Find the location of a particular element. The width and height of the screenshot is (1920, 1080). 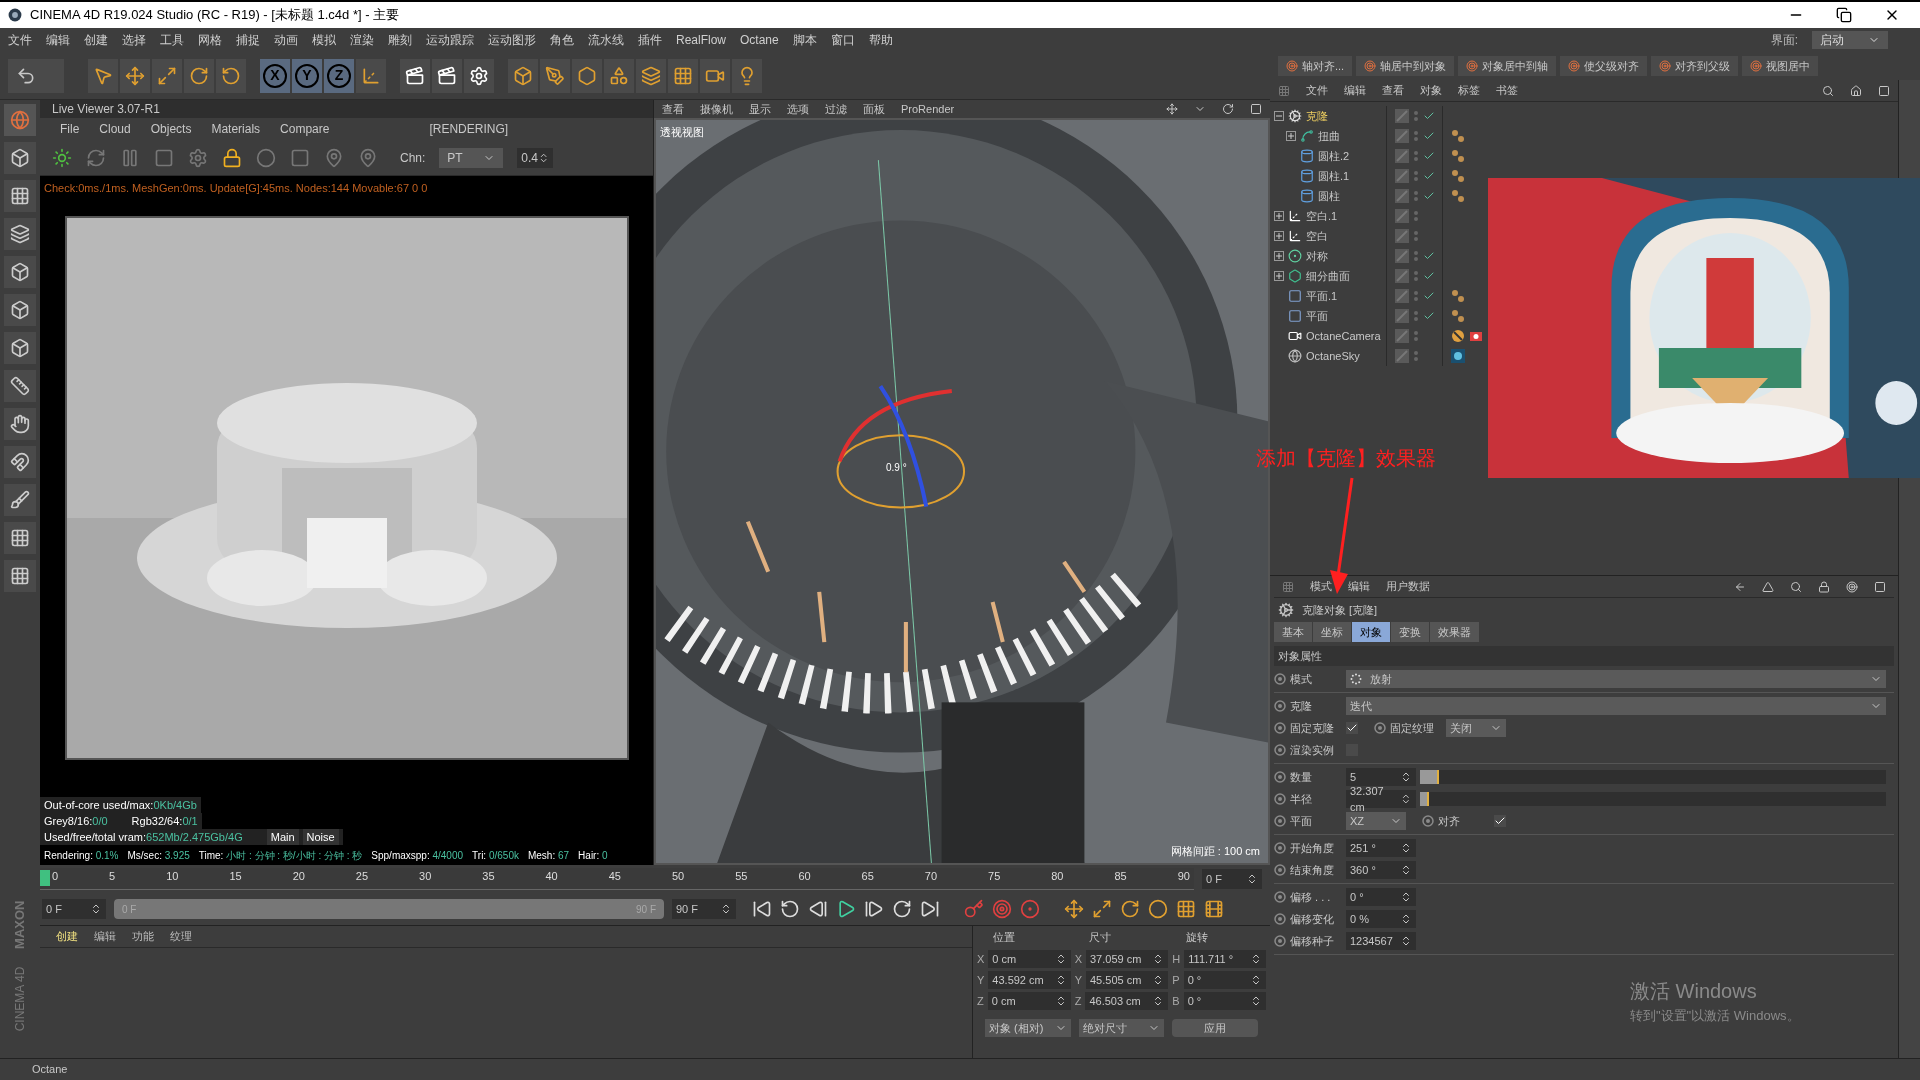

view-tab: Main is located at coordinates (282, 837).